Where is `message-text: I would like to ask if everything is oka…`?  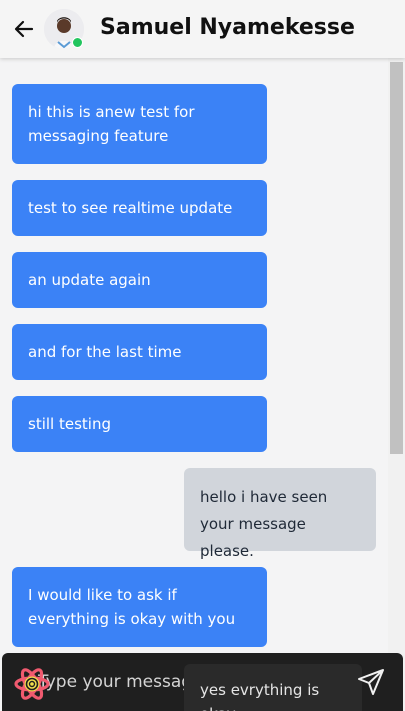 message-text: I would like to ask if everything is oka… is located at coordinates (132, 607).